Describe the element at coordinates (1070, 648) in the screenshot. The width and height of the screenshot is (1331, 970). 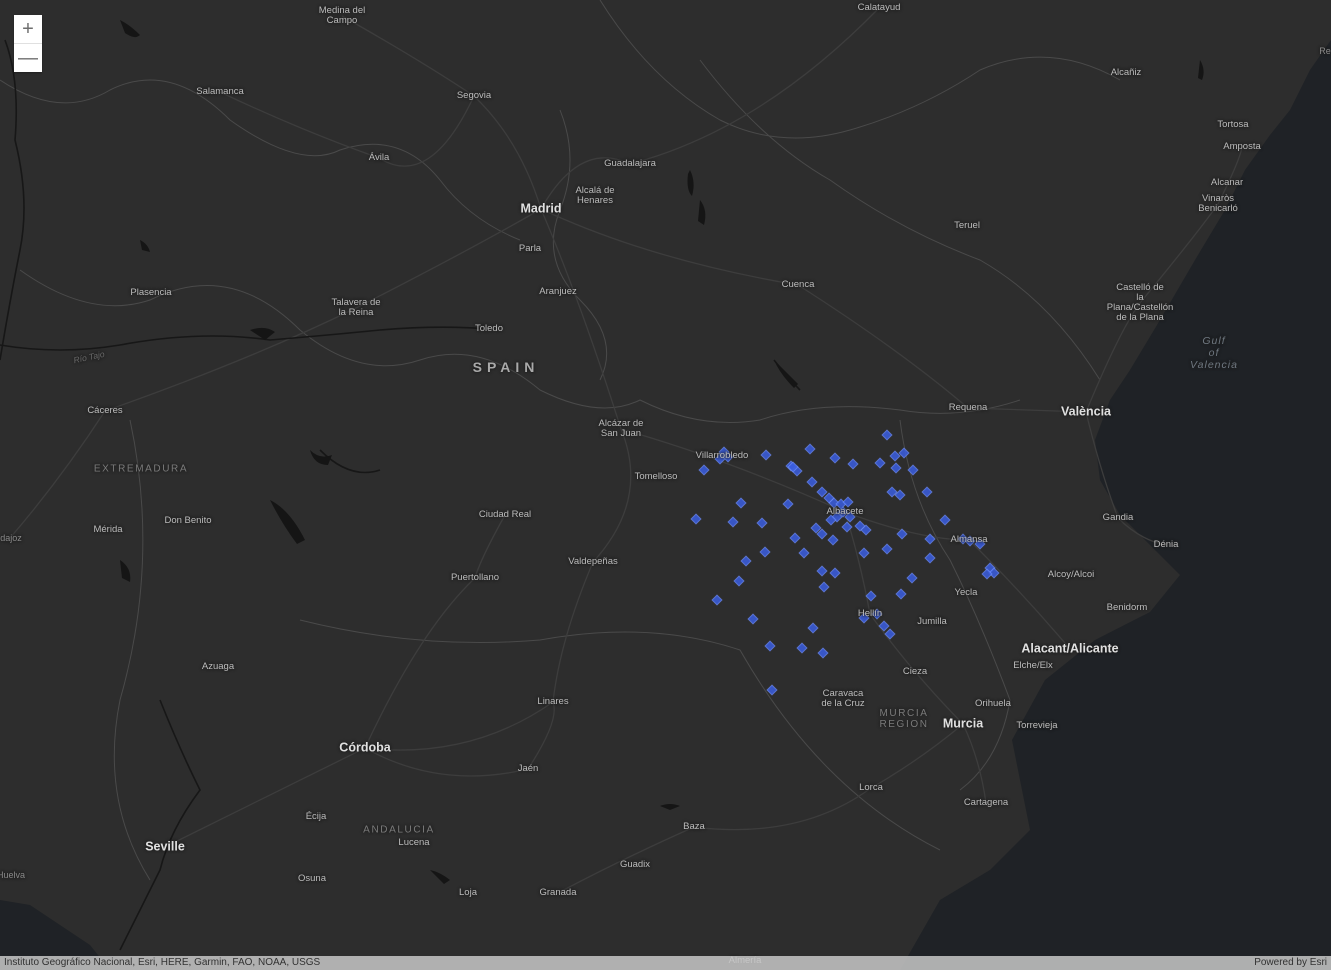
I see `major-city-label: Alacant/Alicante` at that location.